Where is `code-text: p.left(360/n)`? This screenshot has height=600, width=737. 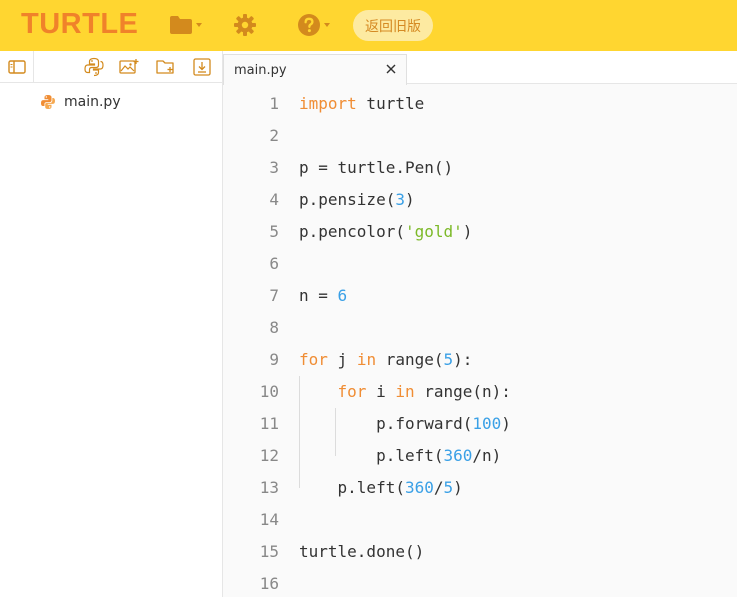 code-text: p.left(360/n) is located at coordinates (400, 456).